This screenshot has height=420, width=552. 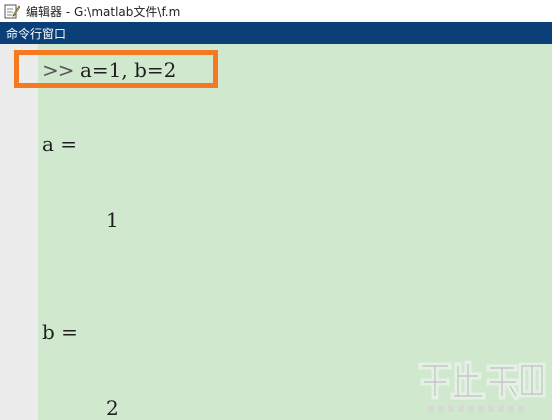 What do you see at coordinates (19, 232) in the screenshot?
I see `left-gutter` at bounding box center [19, 232].